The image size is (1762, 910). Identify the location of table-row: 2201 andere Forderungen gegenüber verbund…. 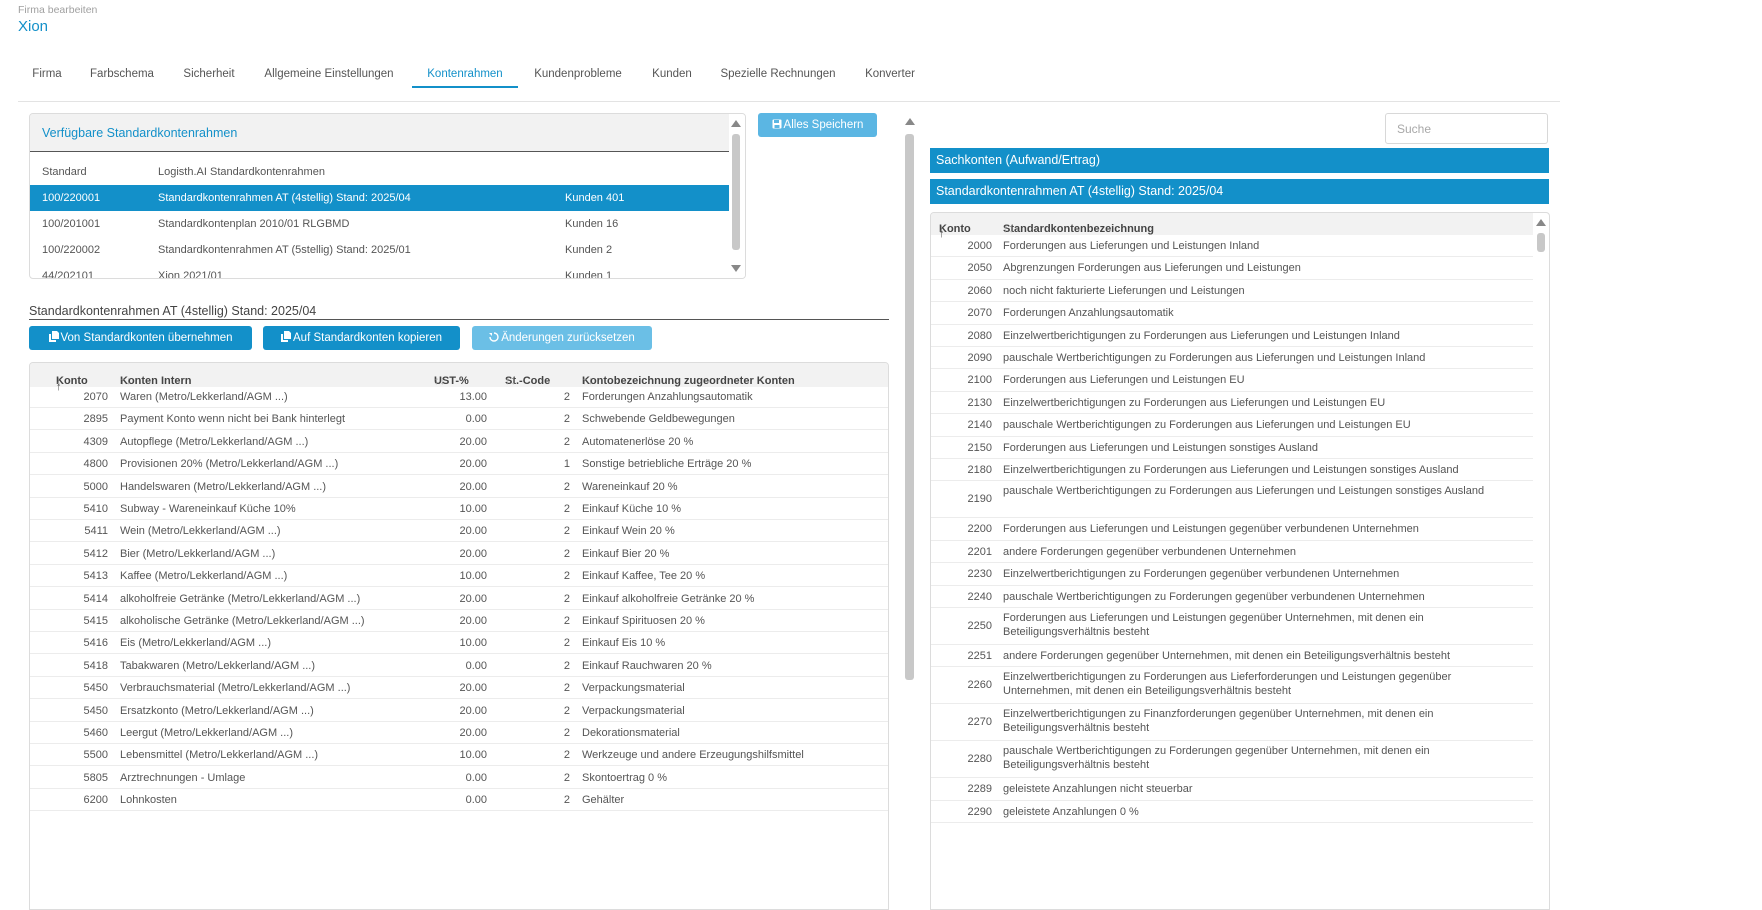
(1232, 552).